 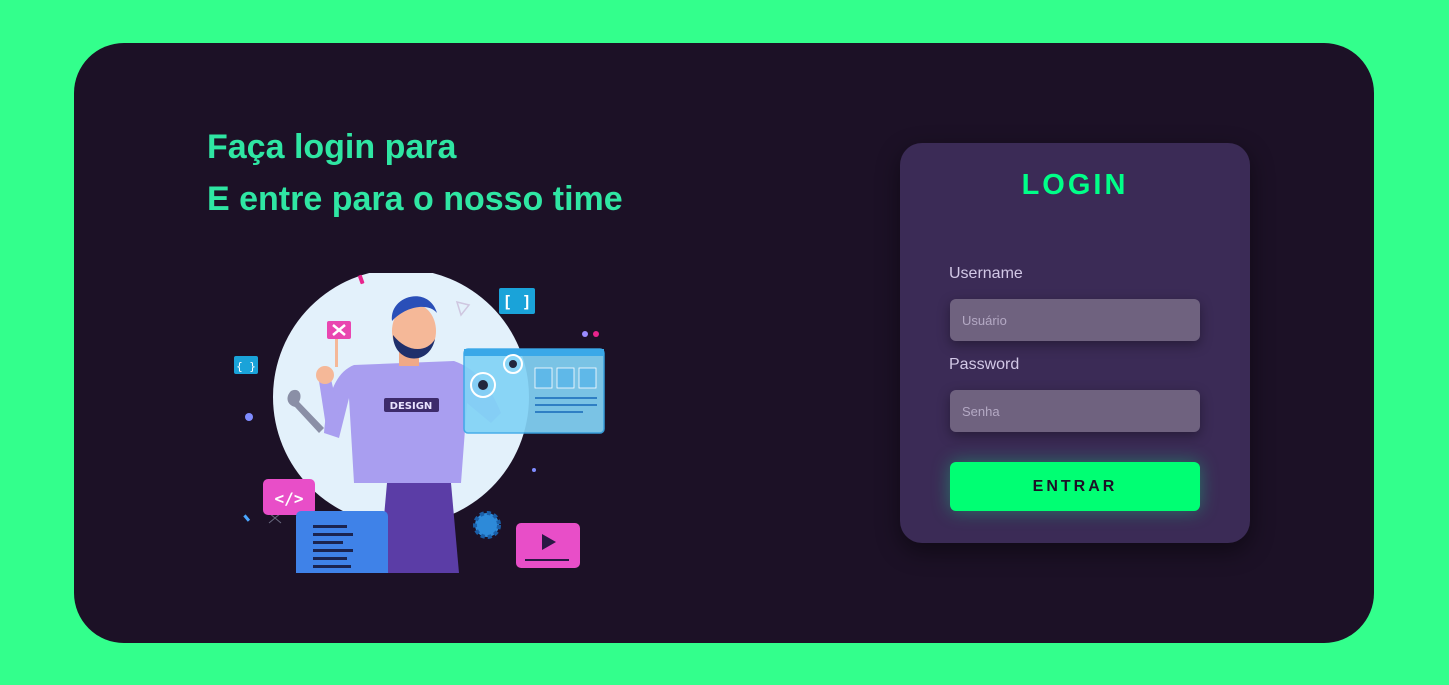 I want to click on username-input, so click(x=1075, y=320).